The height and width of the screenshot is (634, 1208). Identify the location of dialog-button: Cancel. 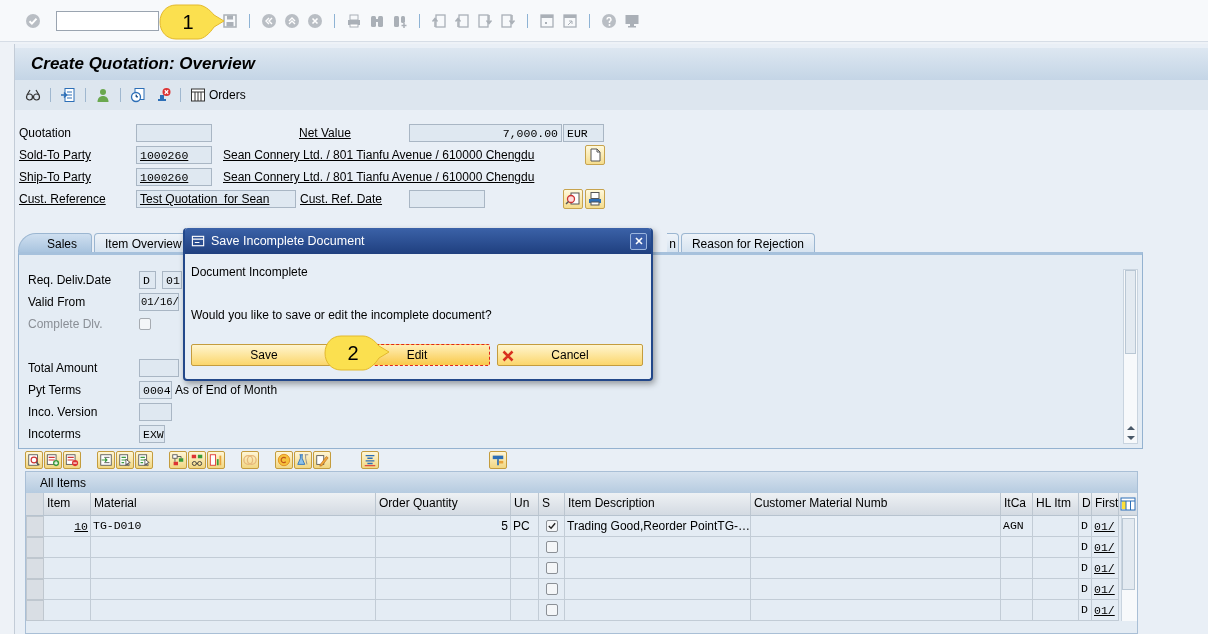
(570, 355).